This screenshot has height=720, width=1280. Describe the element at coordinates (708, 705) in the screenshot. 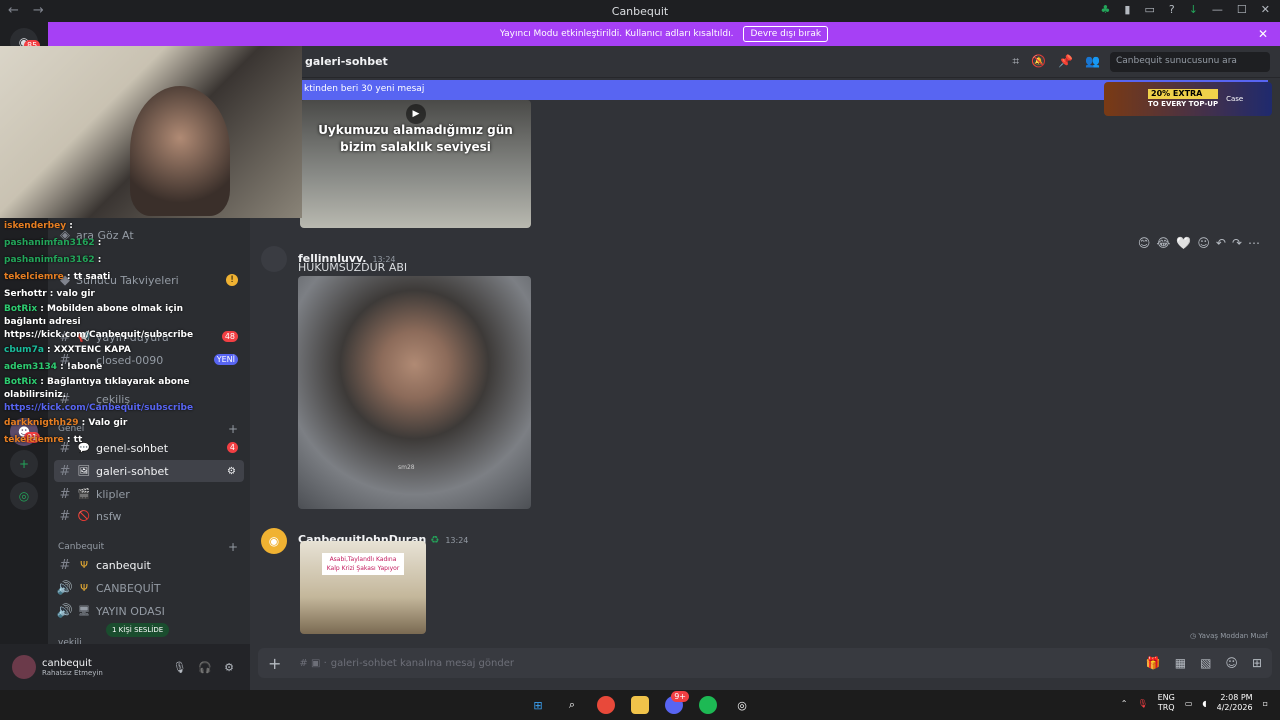

I see `spotify-icon` at that location.